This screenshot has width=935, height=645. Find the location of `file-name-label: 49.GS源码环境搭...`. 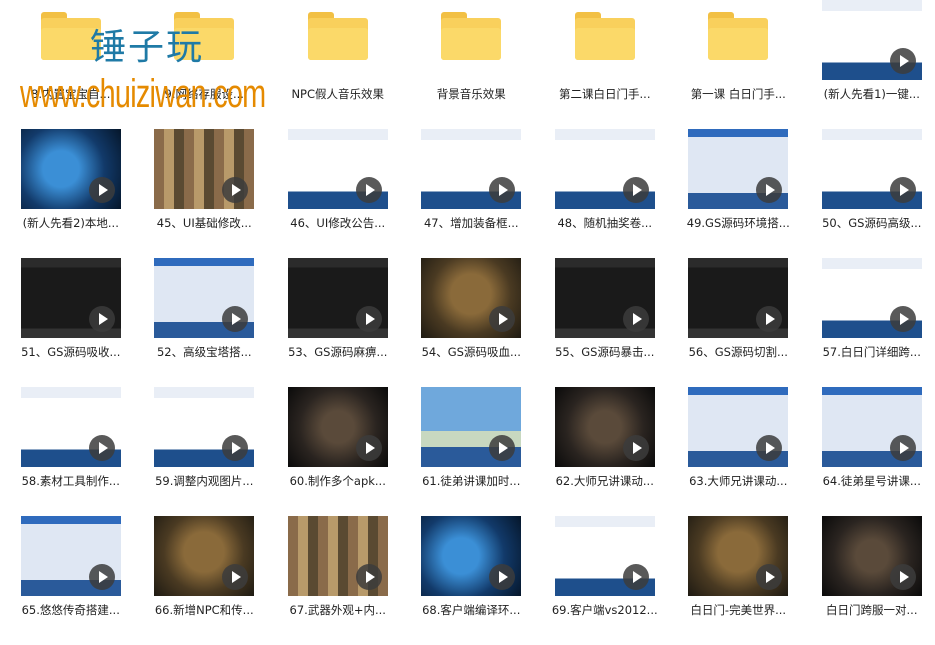

file-name-label: 49.GS源码环境搭... is located at coordinates (738, 223).